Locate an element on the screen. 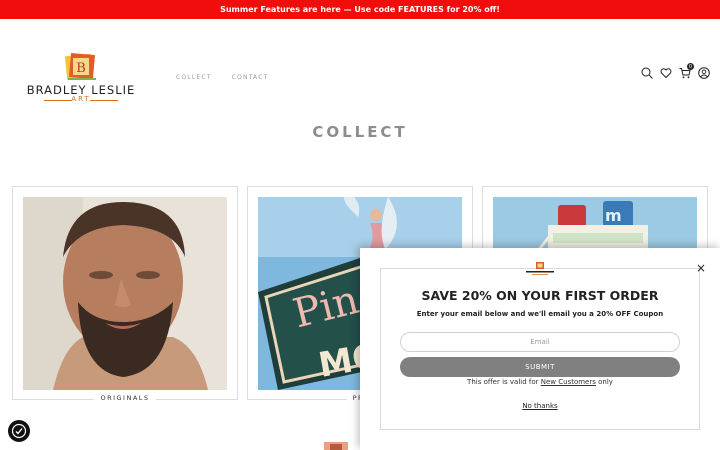 The width and height of the screenshot is (720, 450). heart-icon is located at coordinates (666, 73).